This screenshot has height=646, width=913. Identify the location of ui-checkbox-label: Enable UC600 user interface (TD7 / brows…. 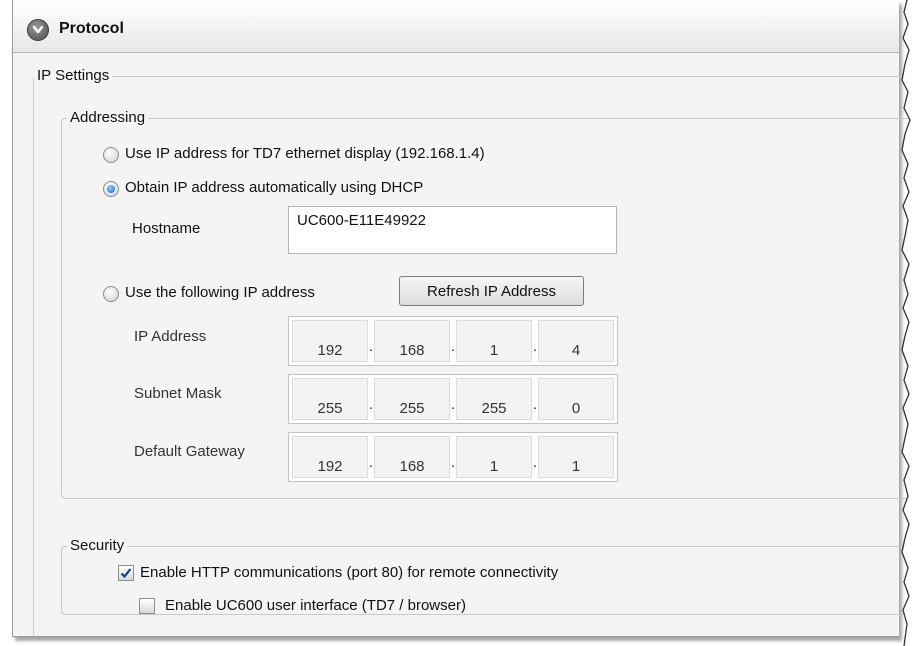
(315, 605).